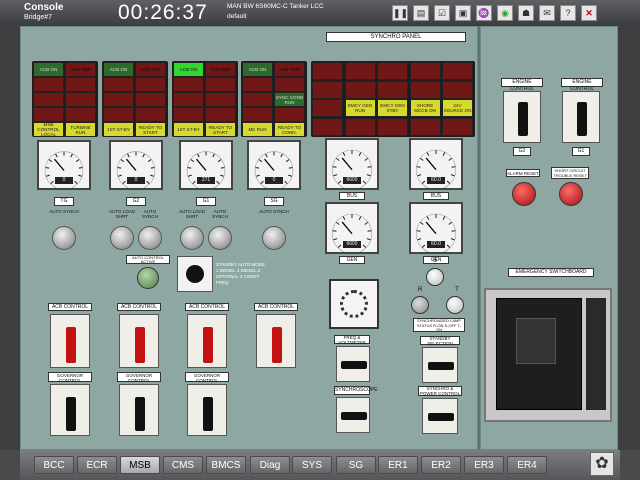 This screenshot has width=640, height=480. What do you see at coordinates (526, 13) in the screenshot?
I see `group-icon: ☗` at bounding box center [526, 13].